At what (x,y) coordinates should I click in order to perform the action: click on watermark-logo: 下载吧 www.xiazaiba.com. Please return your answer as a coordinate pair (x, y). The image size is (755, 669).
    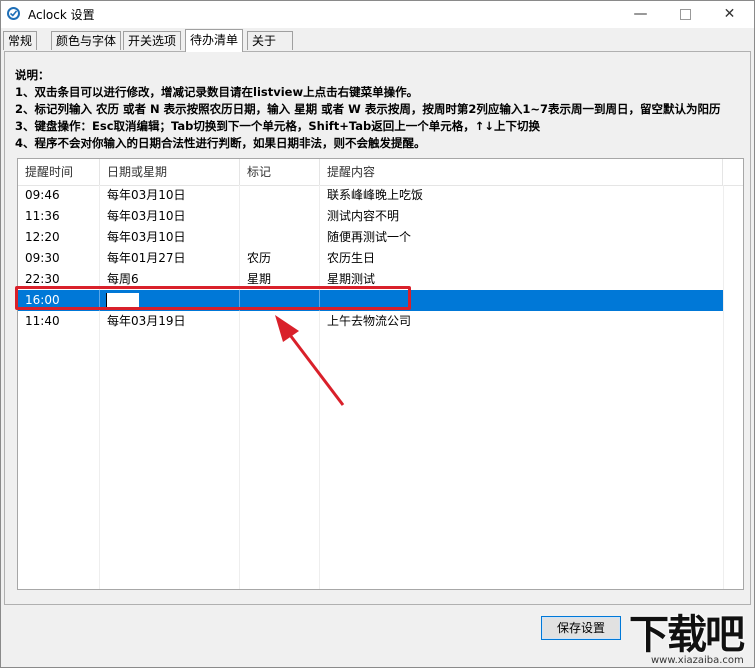
    Looking at the image, I should click on (691, 640).